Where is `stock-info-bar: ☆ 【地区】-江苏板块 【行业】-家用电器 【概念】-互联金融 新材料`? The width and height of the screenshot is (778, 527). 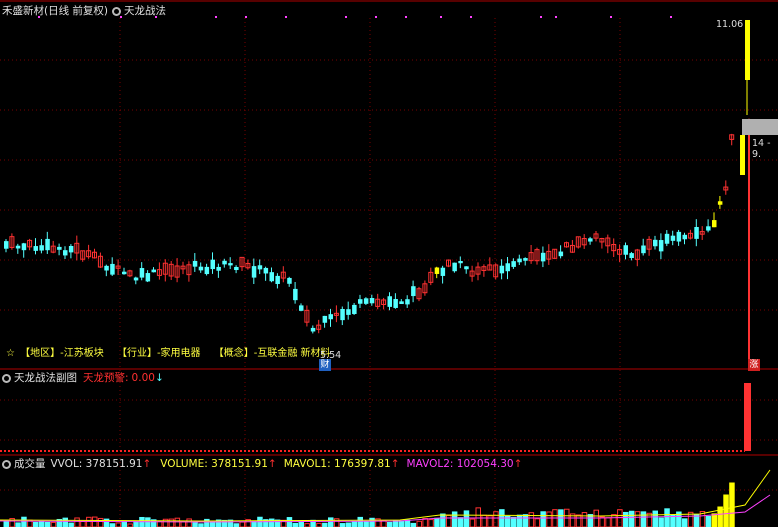 stock-info-bar: ☆ 【地区】-江苏板块 【行业】-家用电器 【概念】-互联金融 新材料 is located at coordinates (173, 351).